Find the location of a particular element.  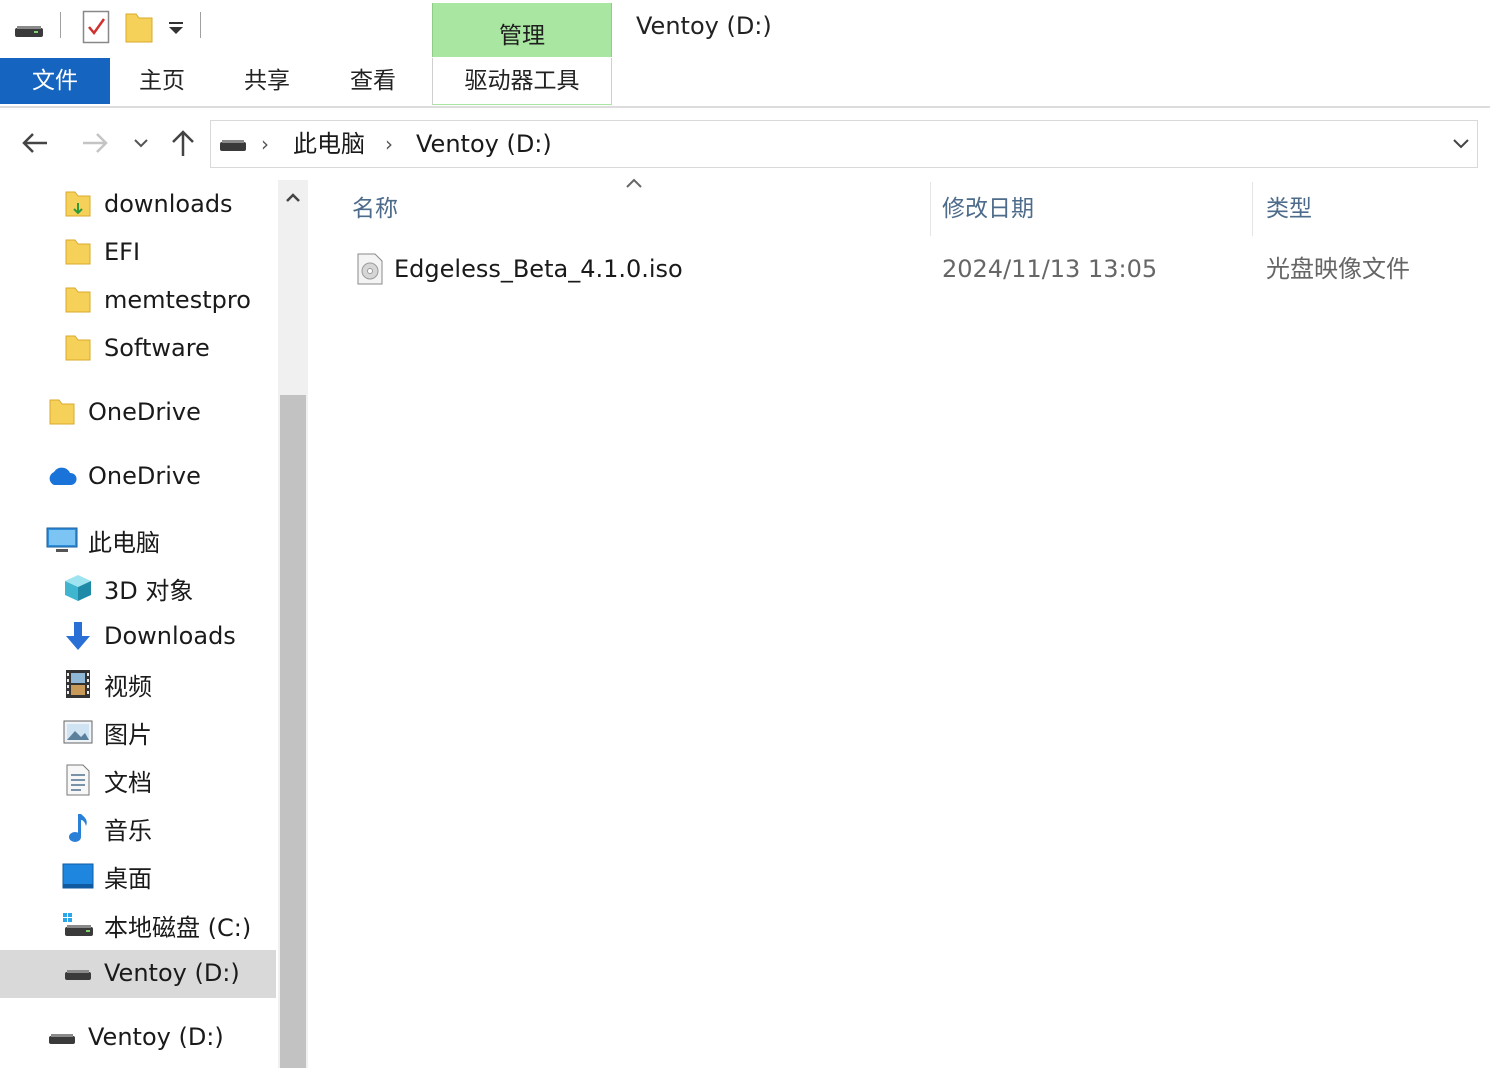

up-arrow-icon is located at coordinates (183, 143).